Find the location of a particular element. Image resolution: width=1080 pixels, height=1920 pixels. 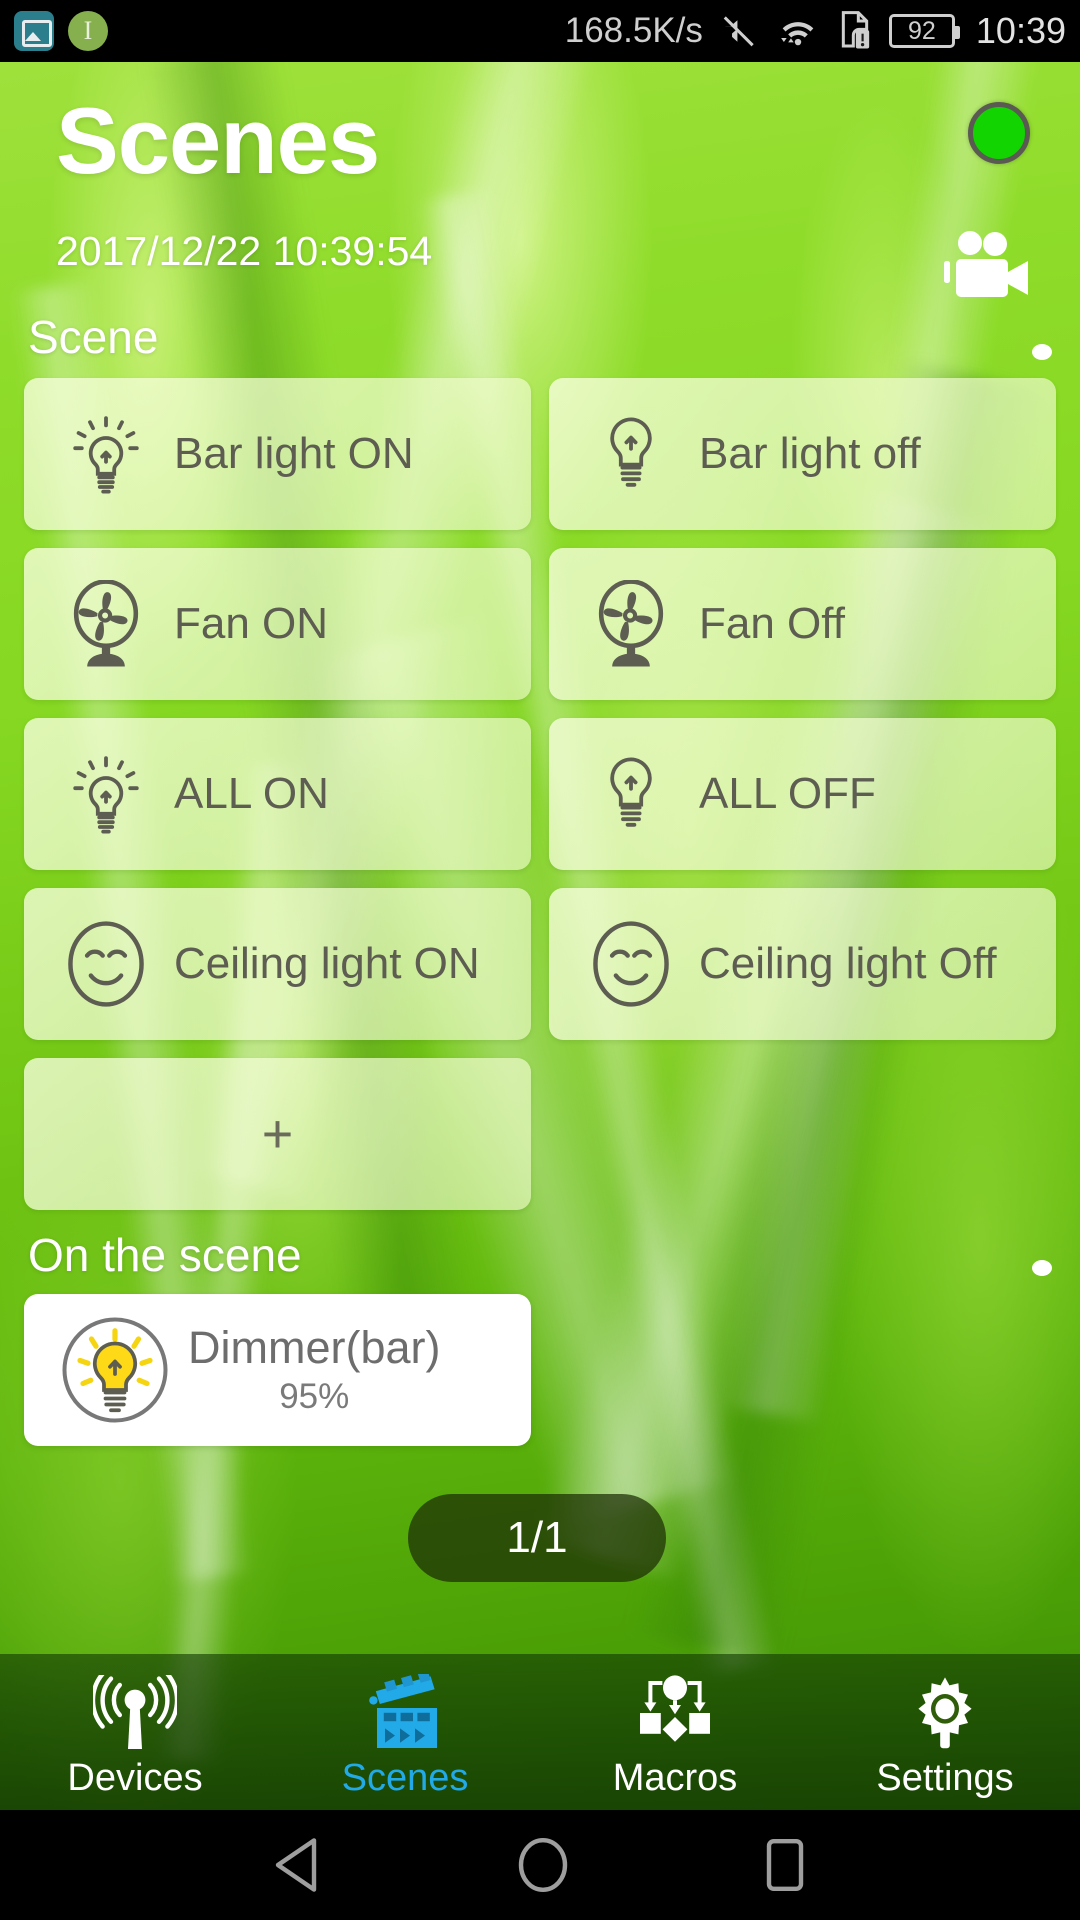

nav-tab-macros: Macros is located at coordinates (675, 1732).